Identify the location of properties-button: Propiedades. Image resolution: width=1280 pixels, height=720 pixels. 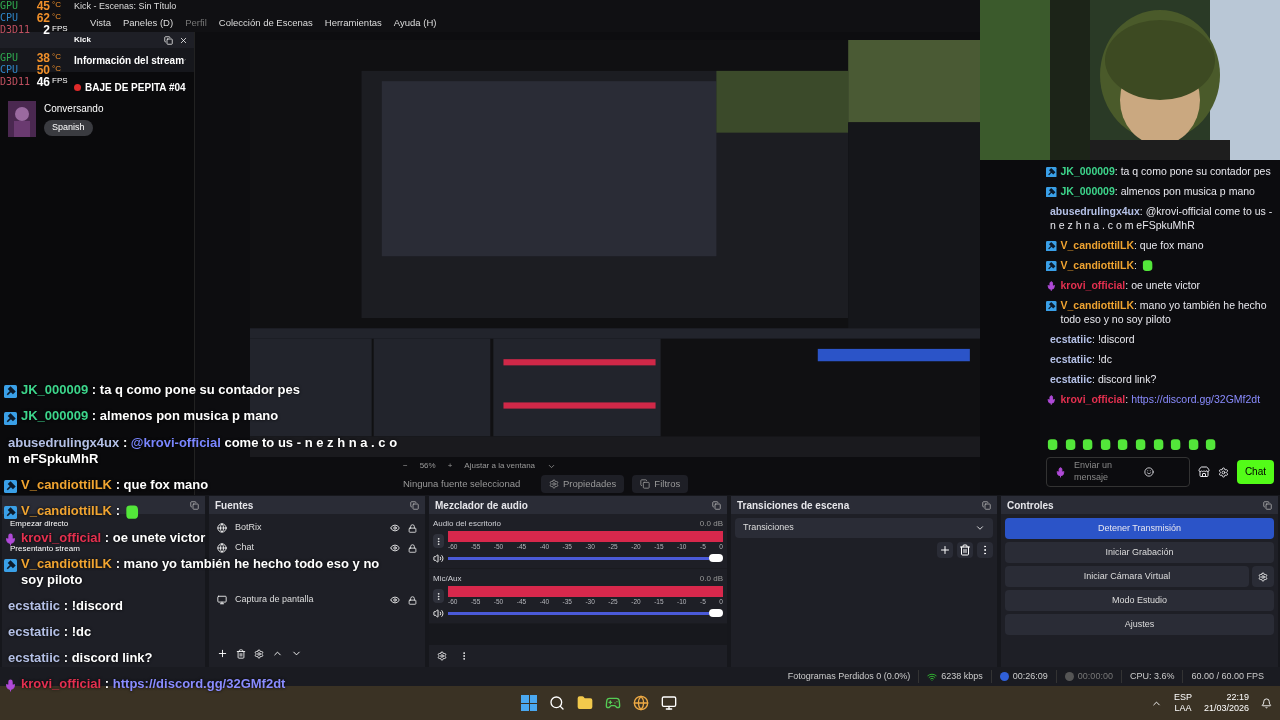
(583, 484).